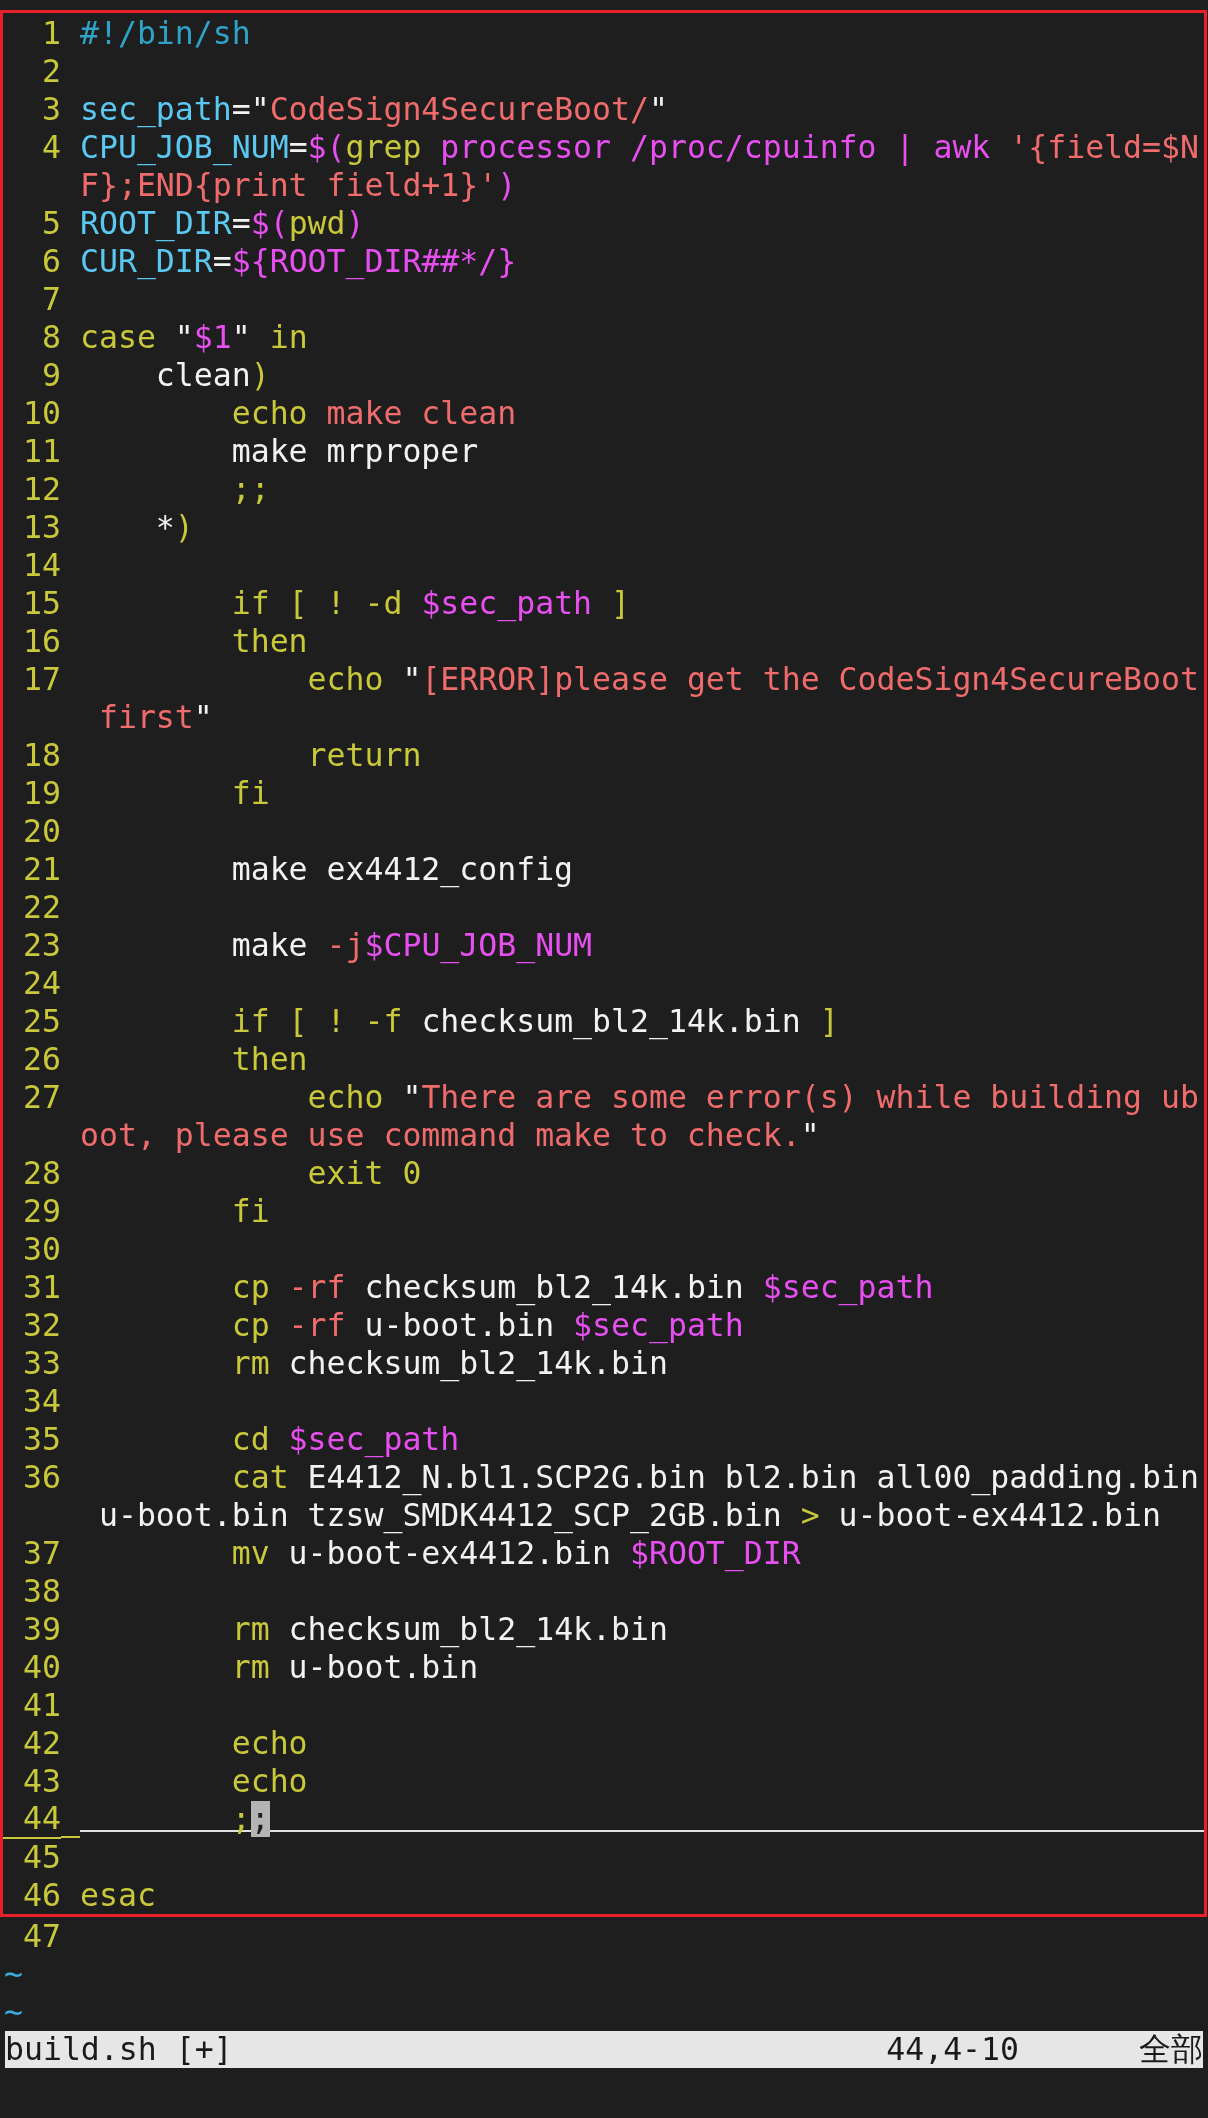  What do you see at coordinates (41, 1287) in the screenshot?
I see `line-number: 31` at bounding box center [41, 1287].